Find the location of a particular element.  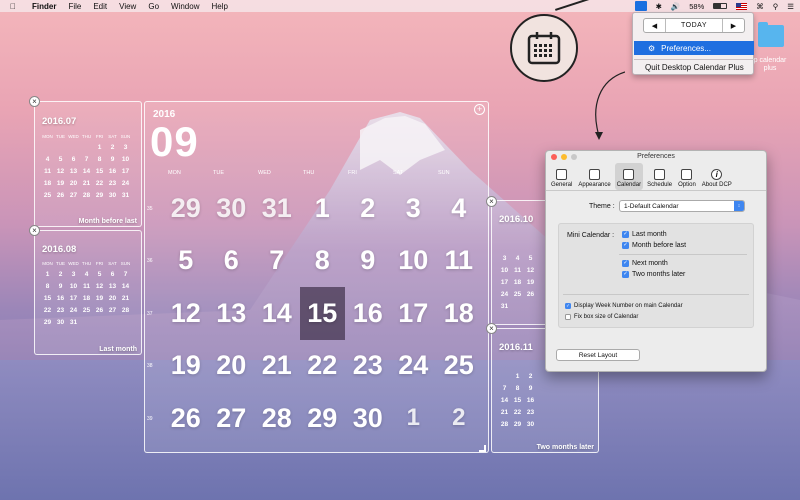

menu-app-name: Finder is located at coordinates (44, 6).